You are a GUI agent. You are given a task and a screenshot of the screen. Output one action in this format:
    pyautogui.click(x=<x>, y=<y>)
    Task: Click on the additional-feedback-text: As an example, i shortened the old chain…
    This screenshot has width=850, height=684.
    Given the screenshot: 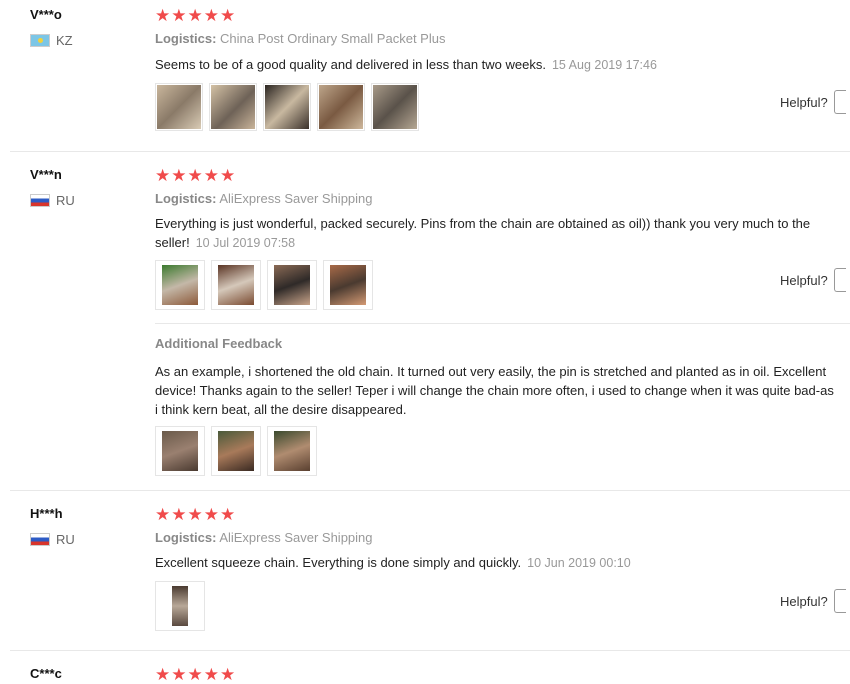 What is the action you would take?
    pyautogui.click(x=494, y=390)
    